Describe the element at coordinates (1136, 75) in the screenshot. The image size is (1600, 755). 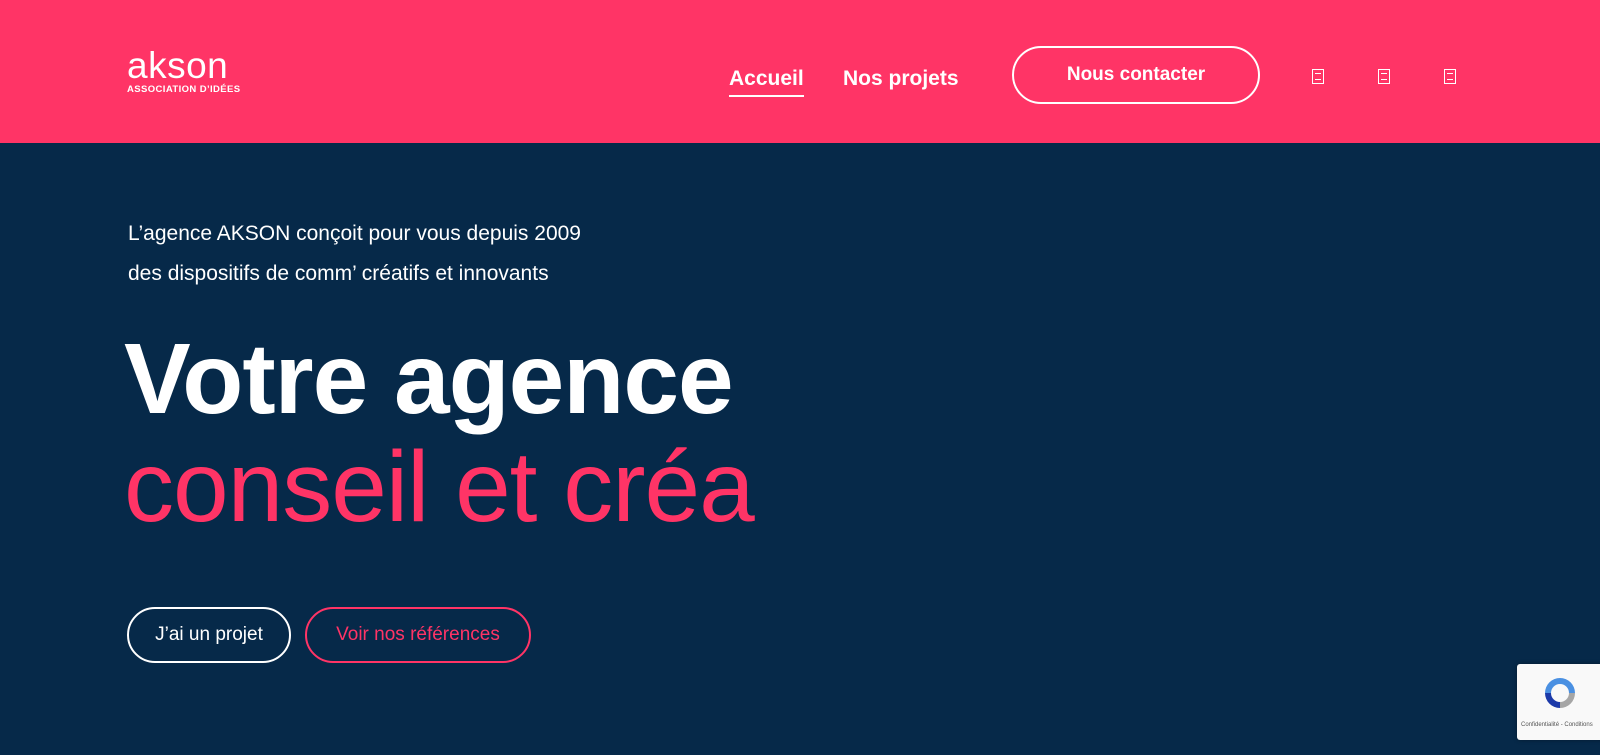
I see `contact-button: Nous contacter` at that location.